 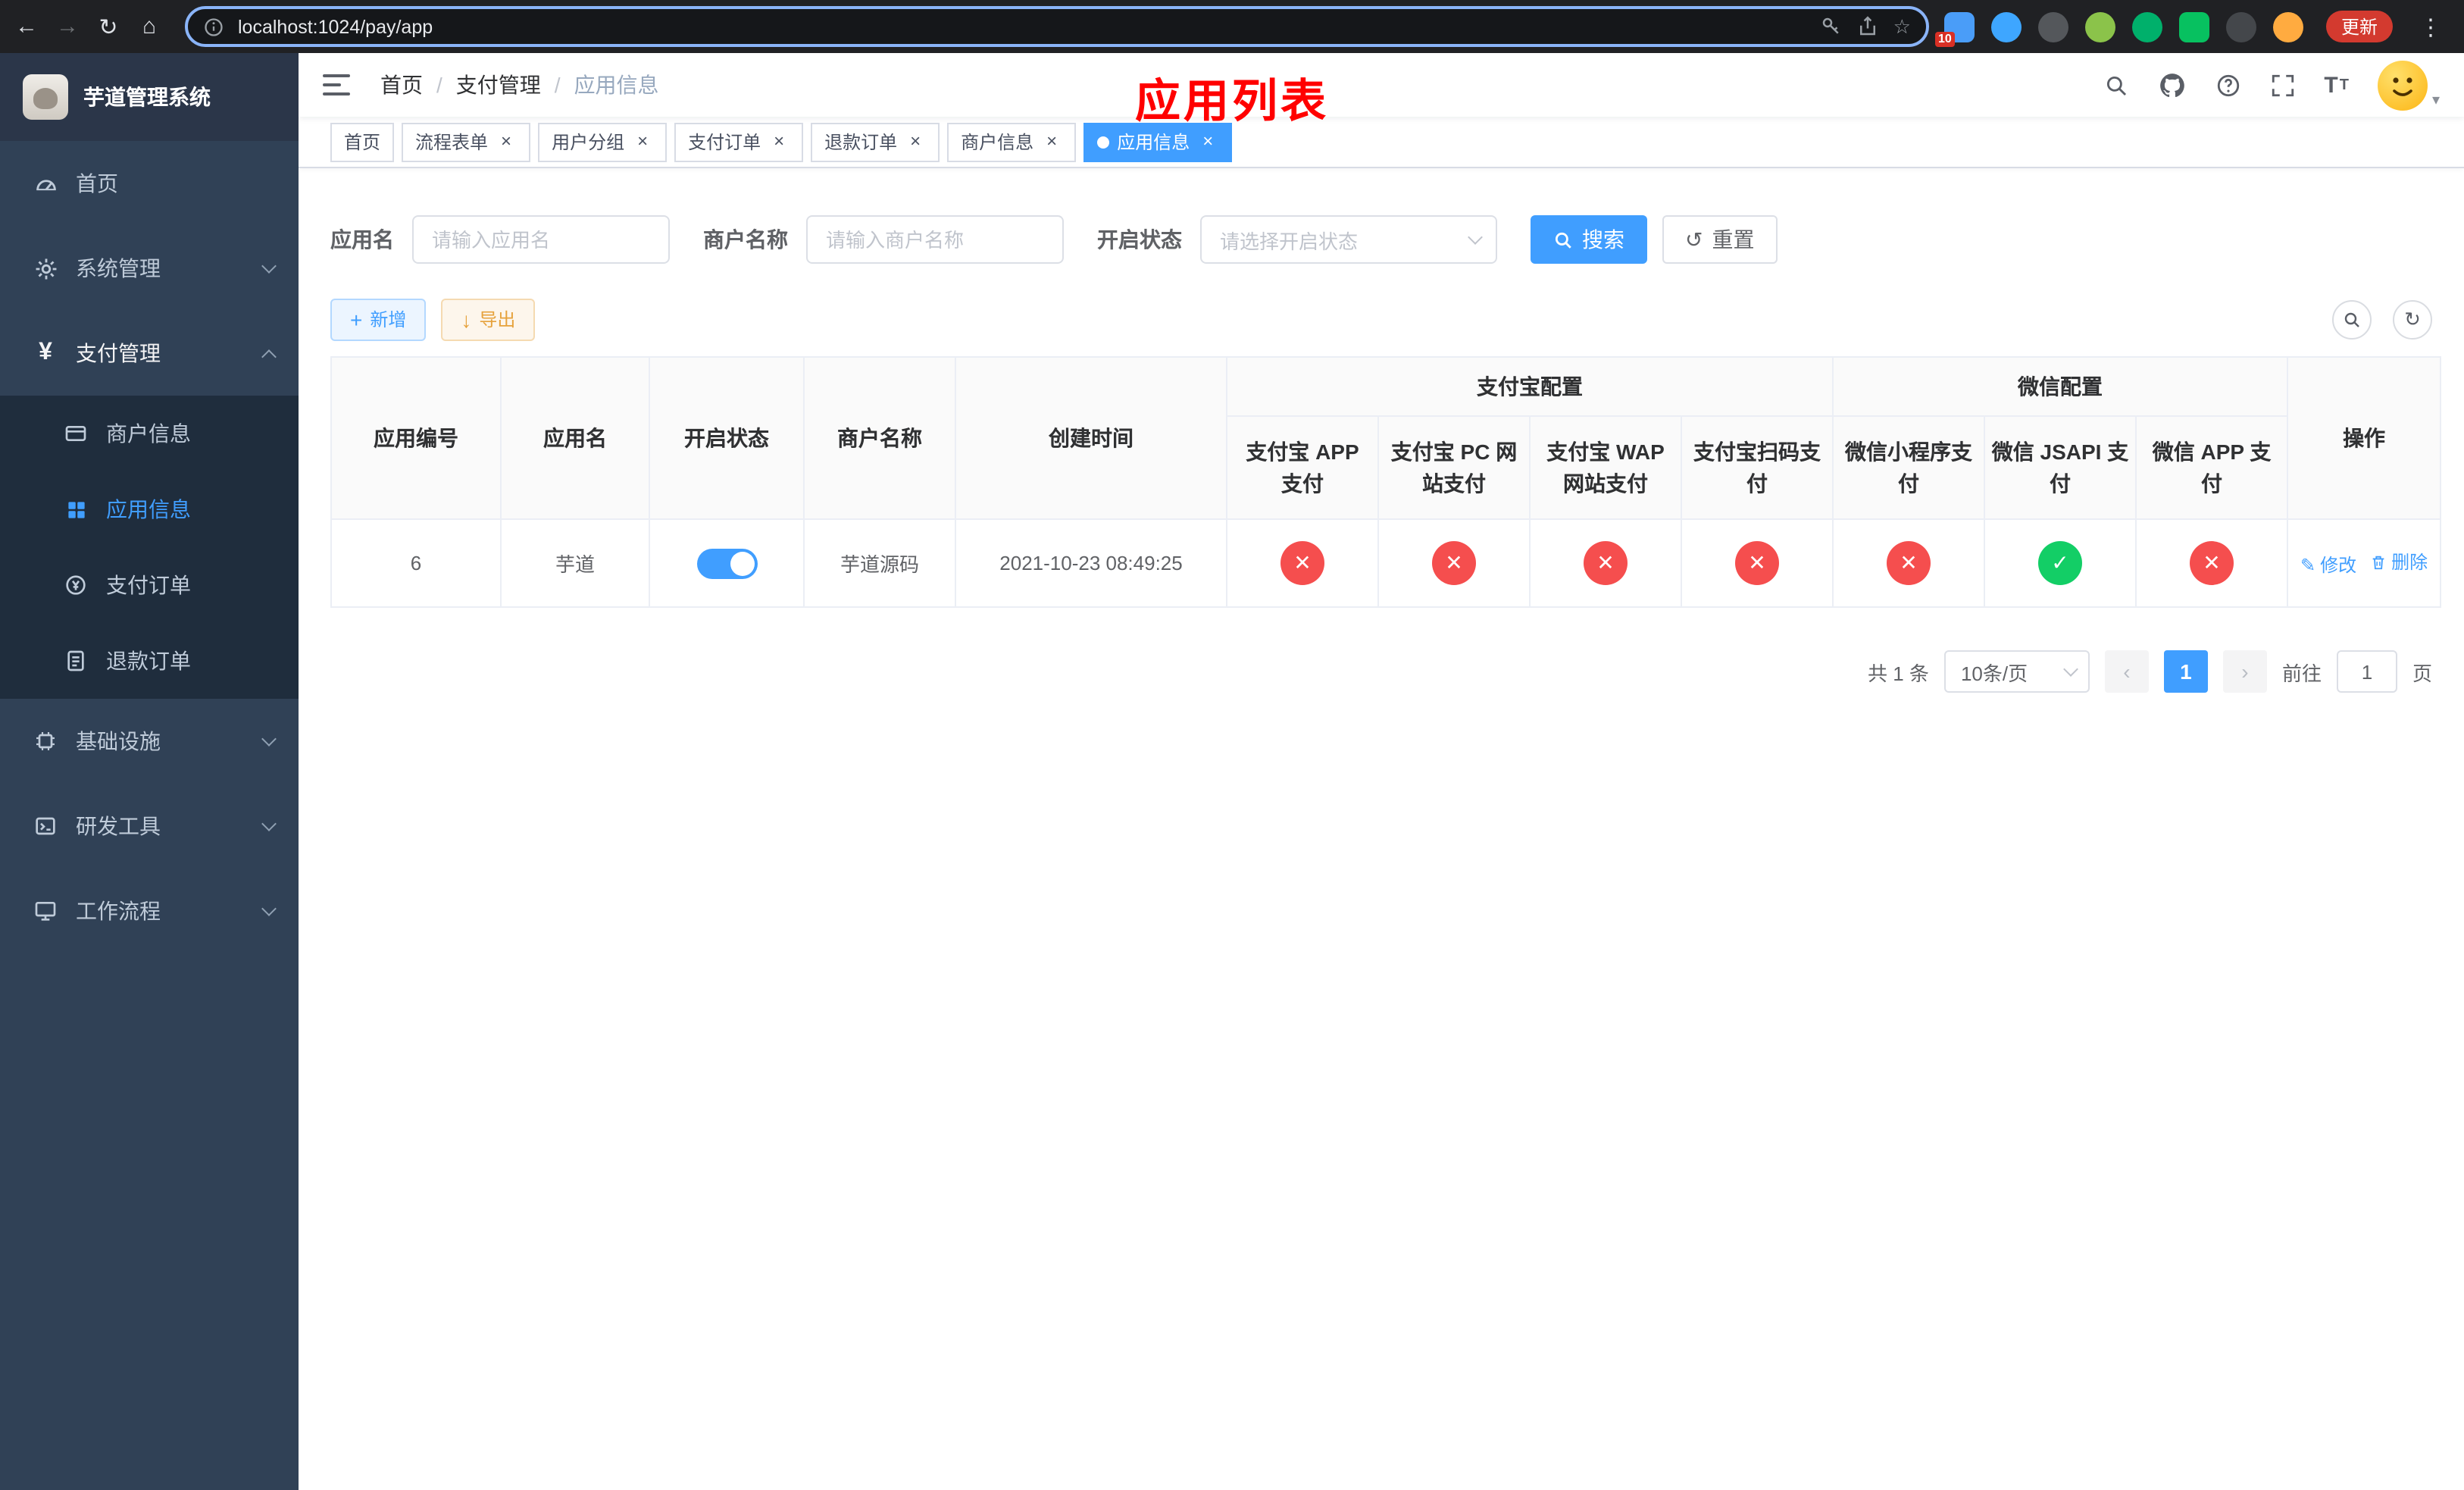 I want to click on page-1-button: 1, so click(x=2185, y=672).